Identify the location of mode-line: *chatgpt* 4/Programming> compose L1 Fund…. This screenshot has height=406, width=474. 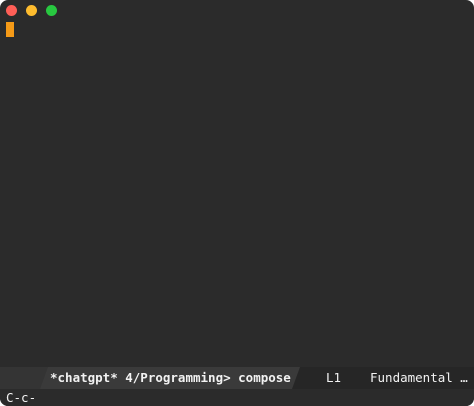
(237, 378).